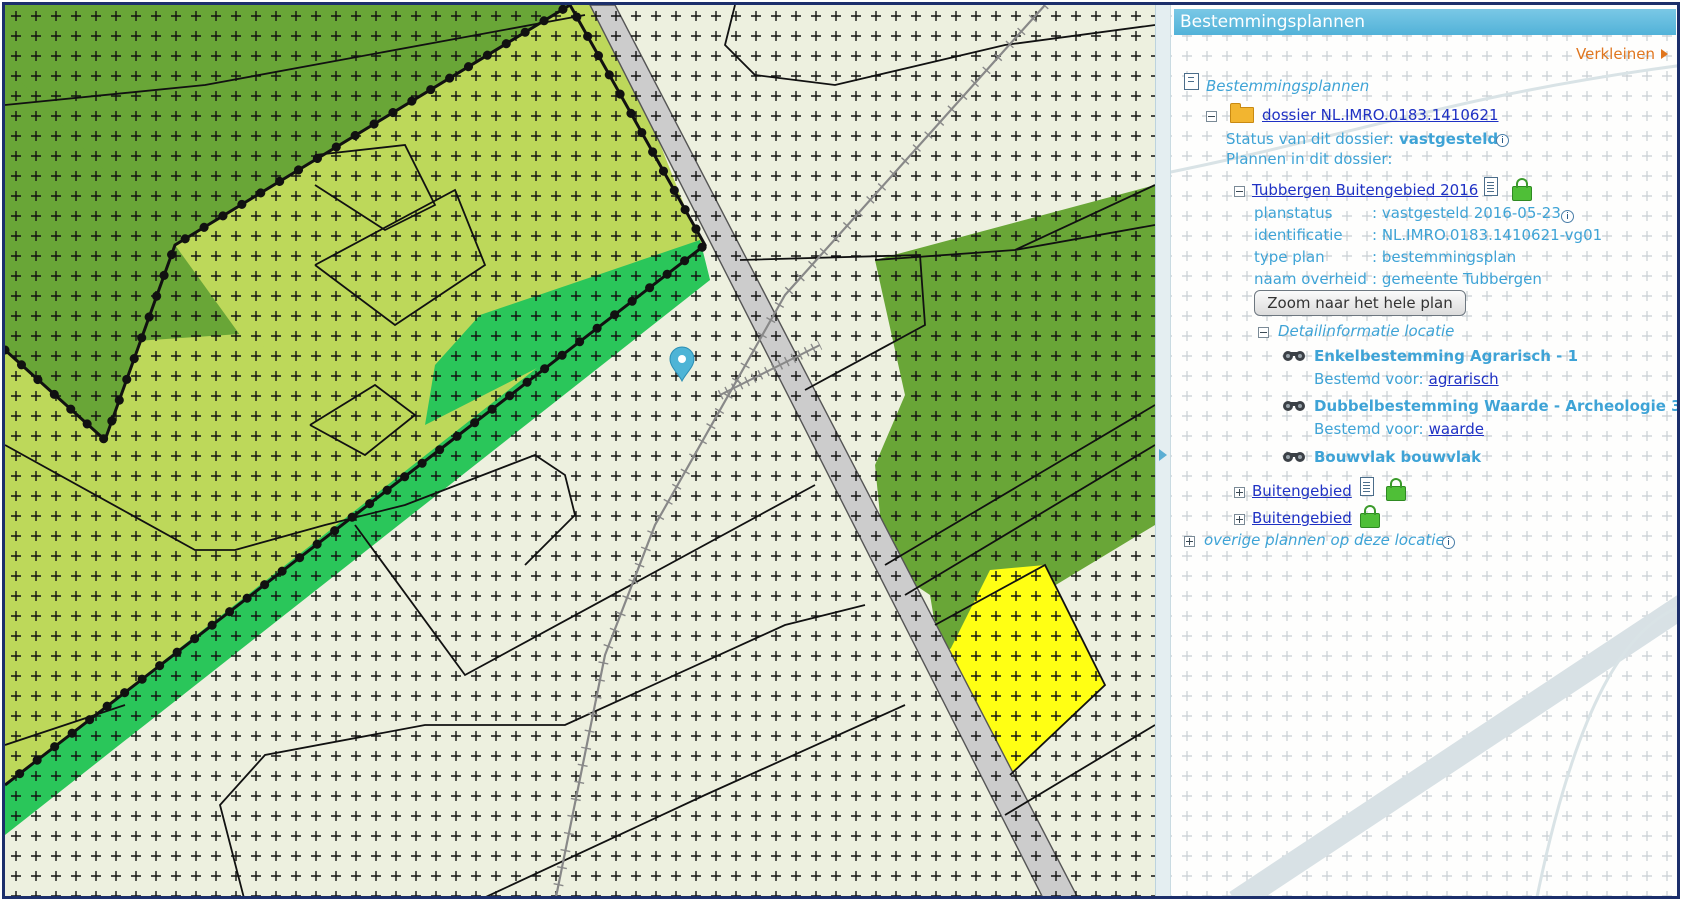  What do you see at coordinates (1464, 379) in the screenshot?
I see `agrarisch-link: agrarisch` at bounding box center [1464, 379].